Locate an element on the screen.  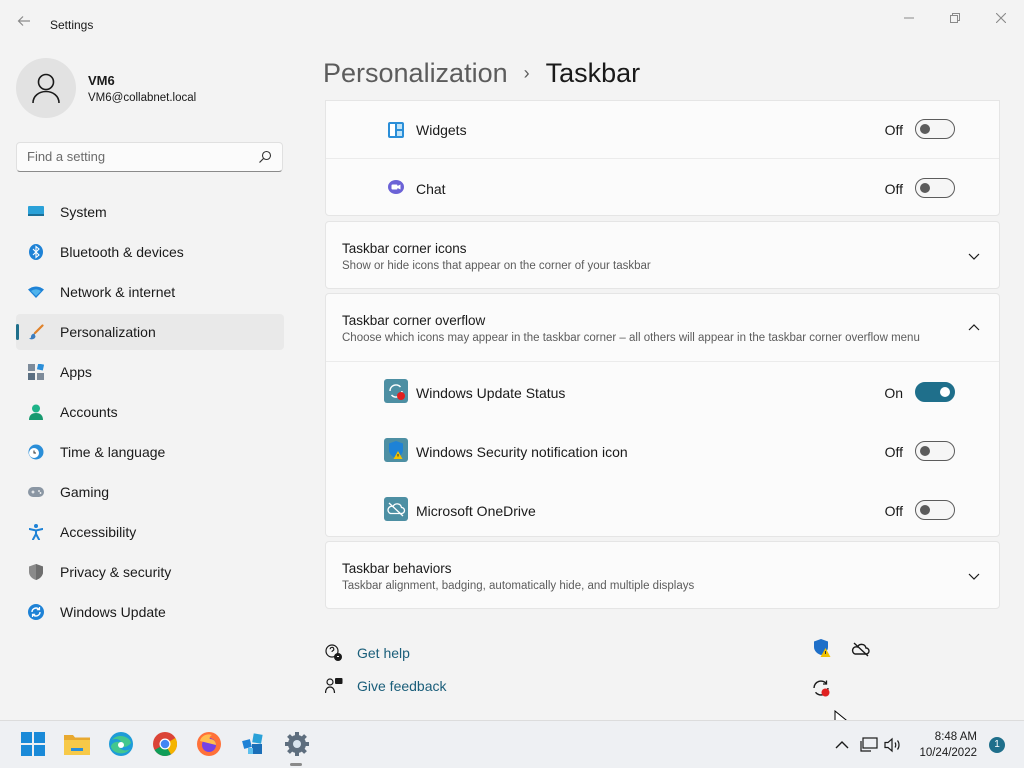
search-input is located at coordinates (137, 156).